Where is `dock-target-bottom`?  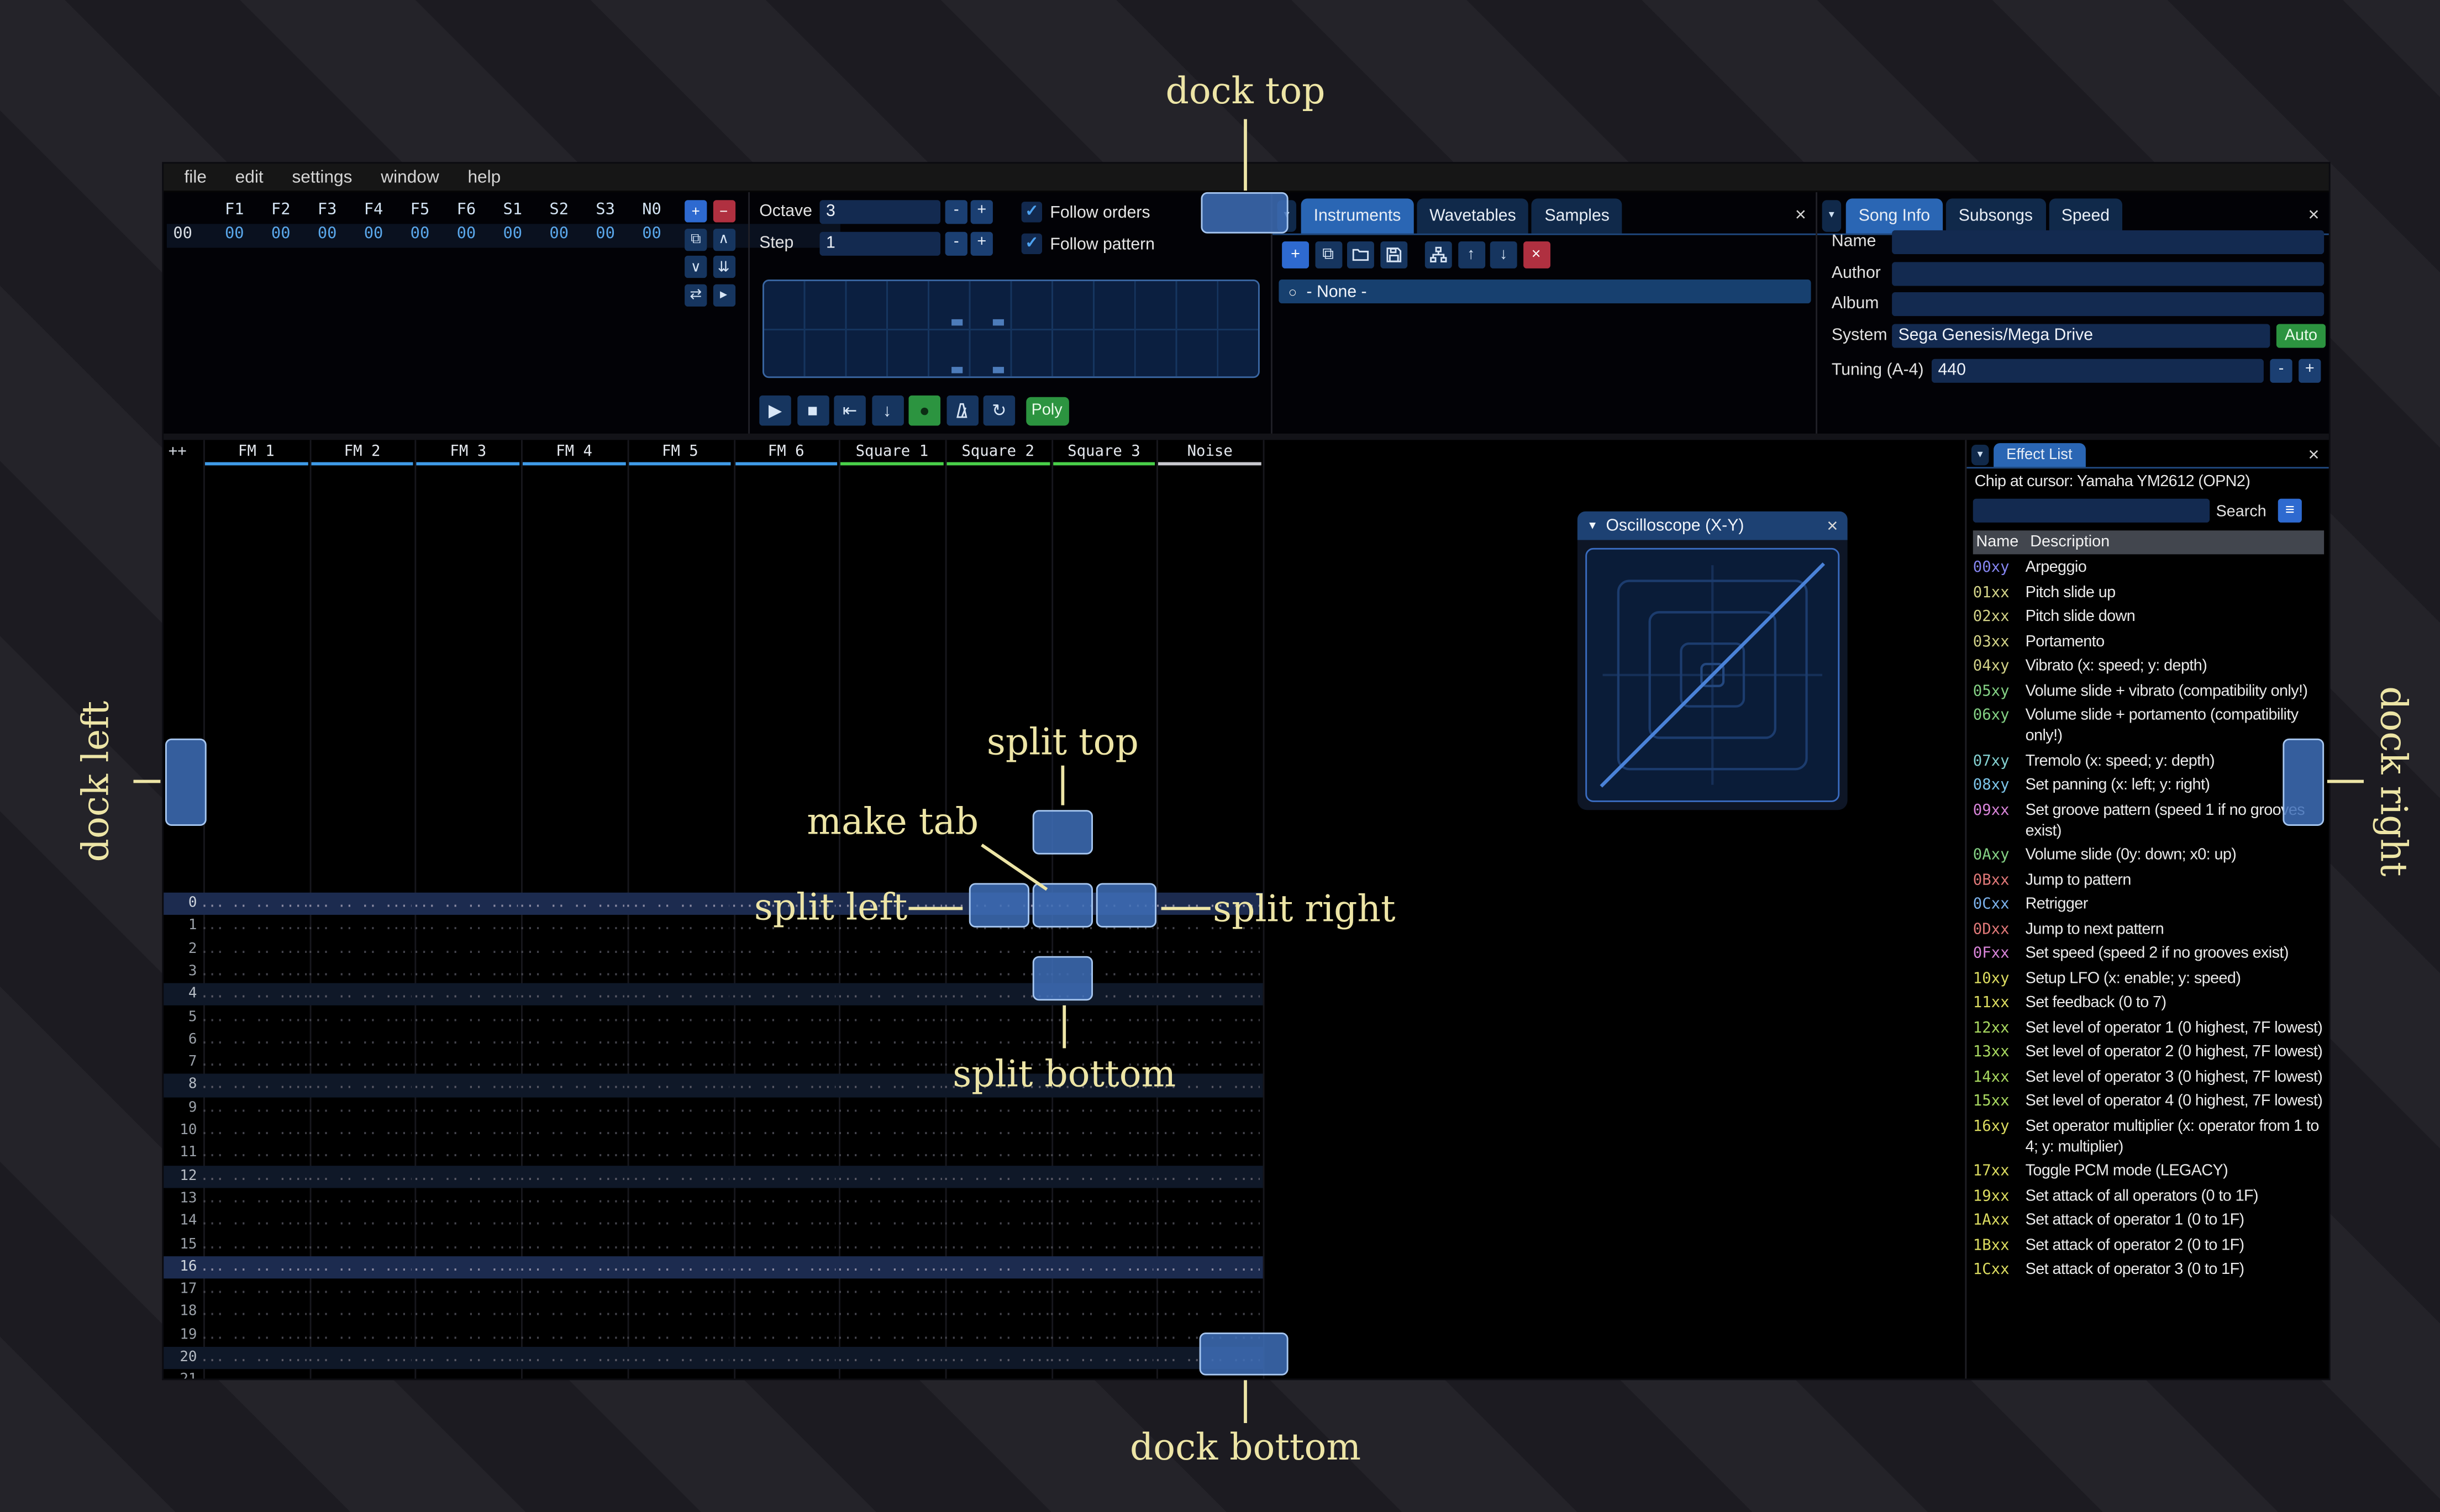 dock-target-bottom is located at coordinates (1244, 1354).